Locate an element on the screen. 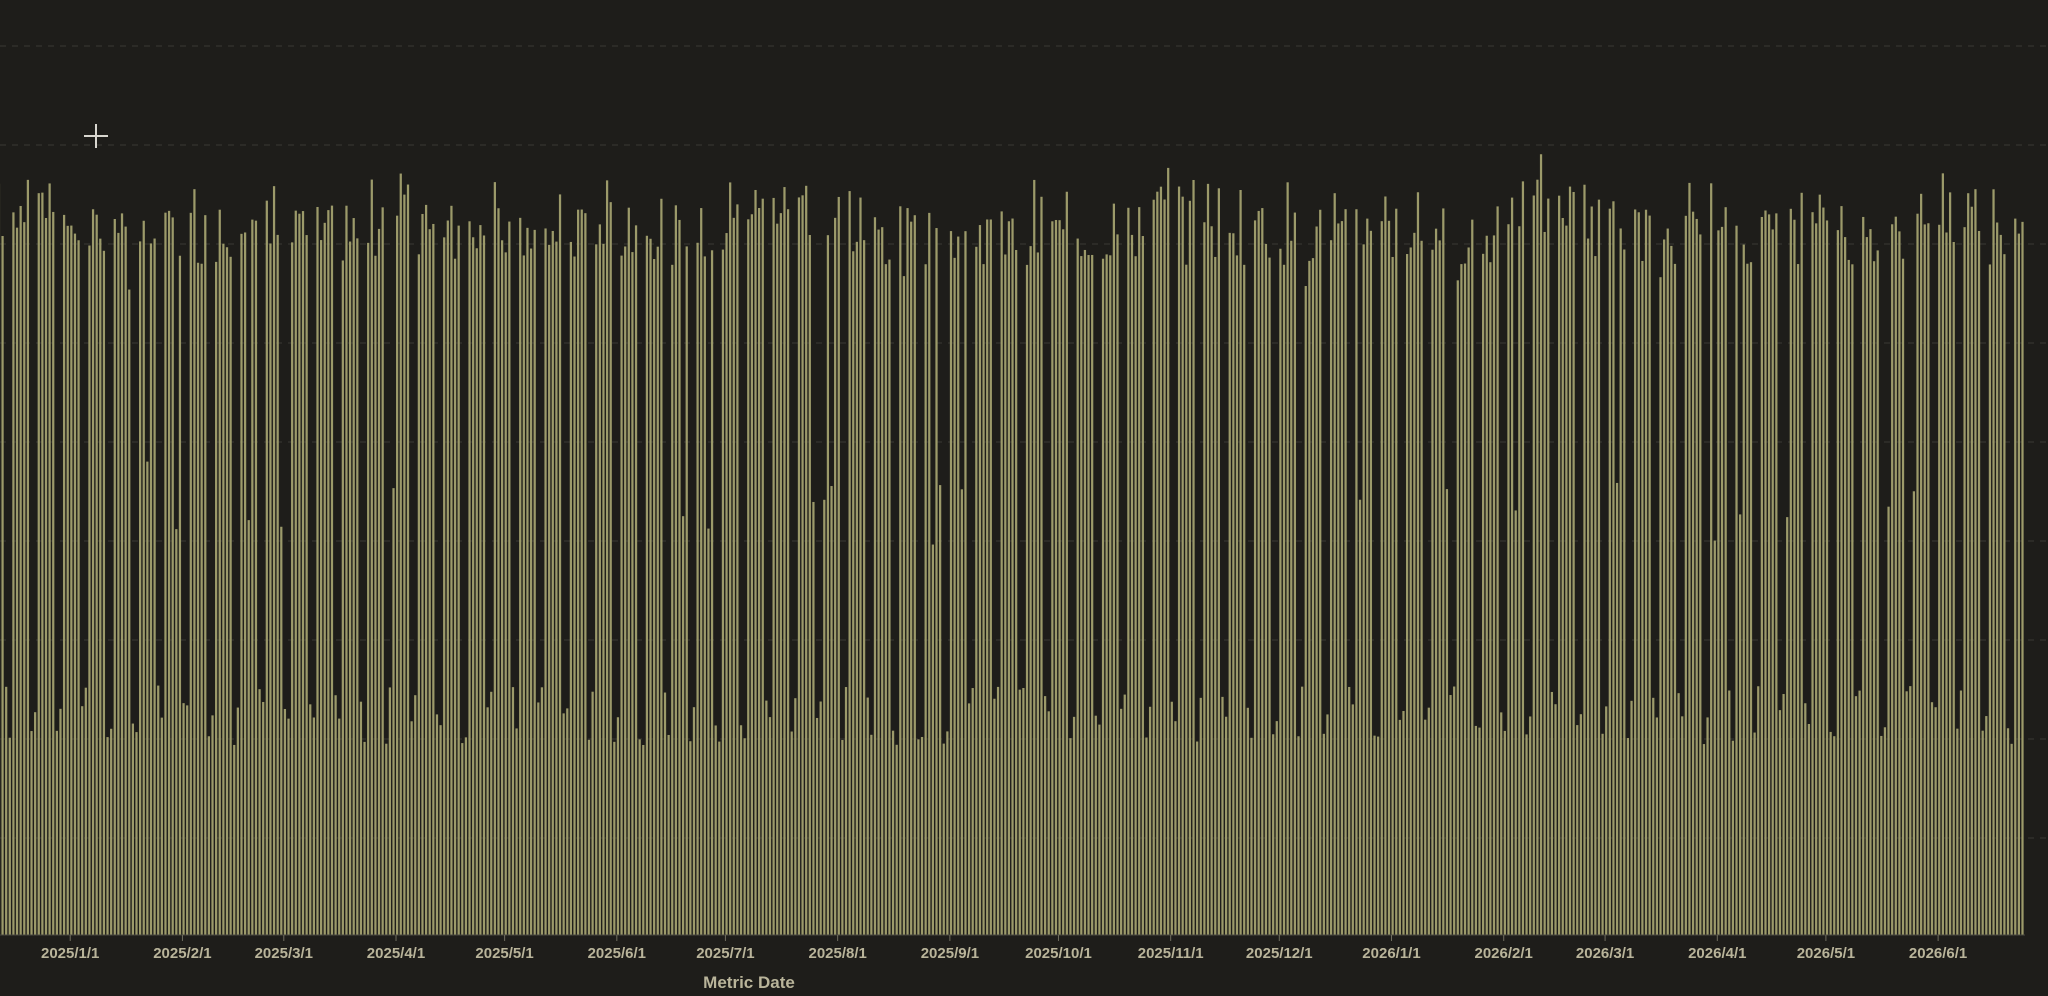 The height and width of the screenshot is (996, 2048). x-tick-label: 2026/1/1 is located at coordinates (1391, 953).